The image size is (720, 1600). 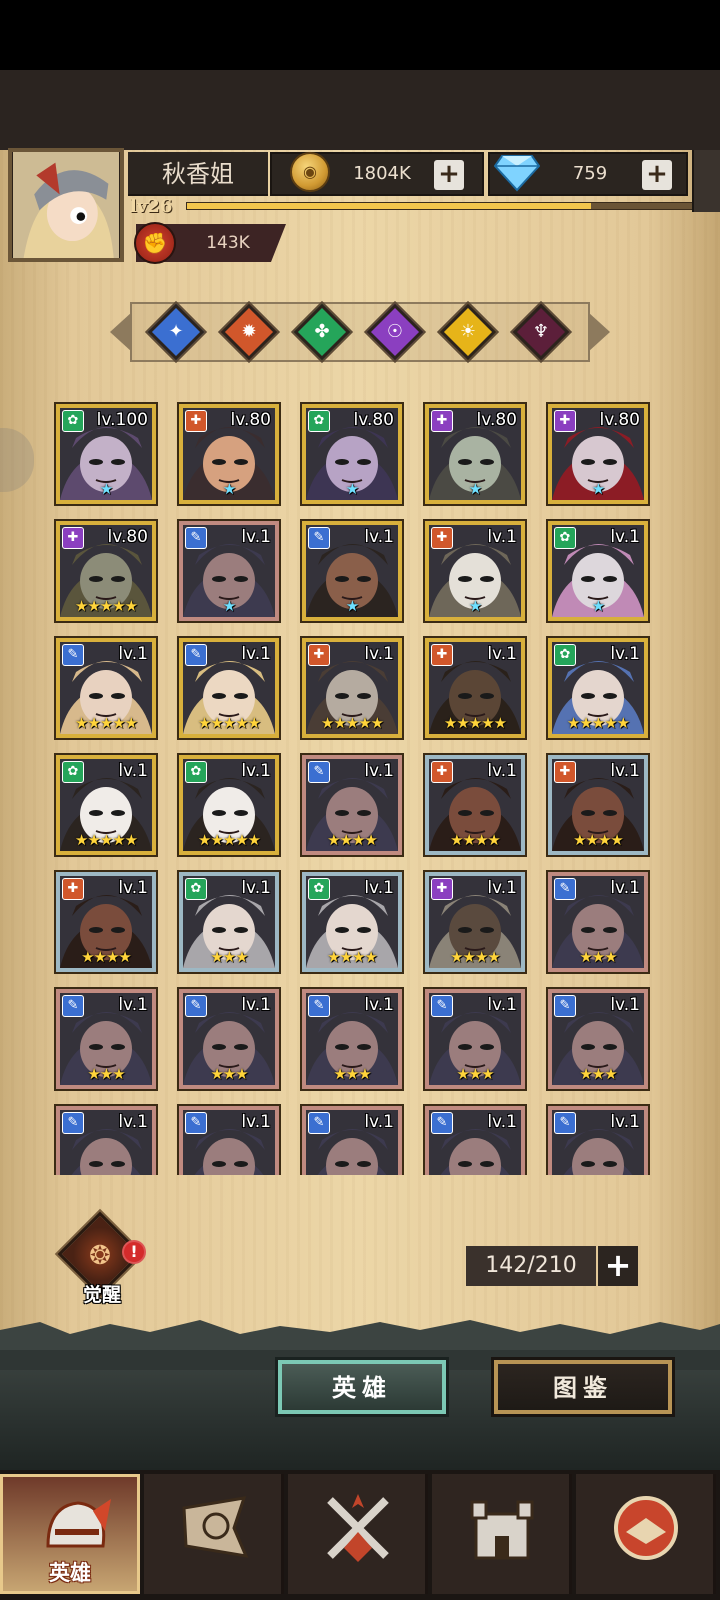 What do you see at coordinates (70, 1534) in the screenshot?
I see `nav-heroes: 英雄` at bounding box center [70, 1534].